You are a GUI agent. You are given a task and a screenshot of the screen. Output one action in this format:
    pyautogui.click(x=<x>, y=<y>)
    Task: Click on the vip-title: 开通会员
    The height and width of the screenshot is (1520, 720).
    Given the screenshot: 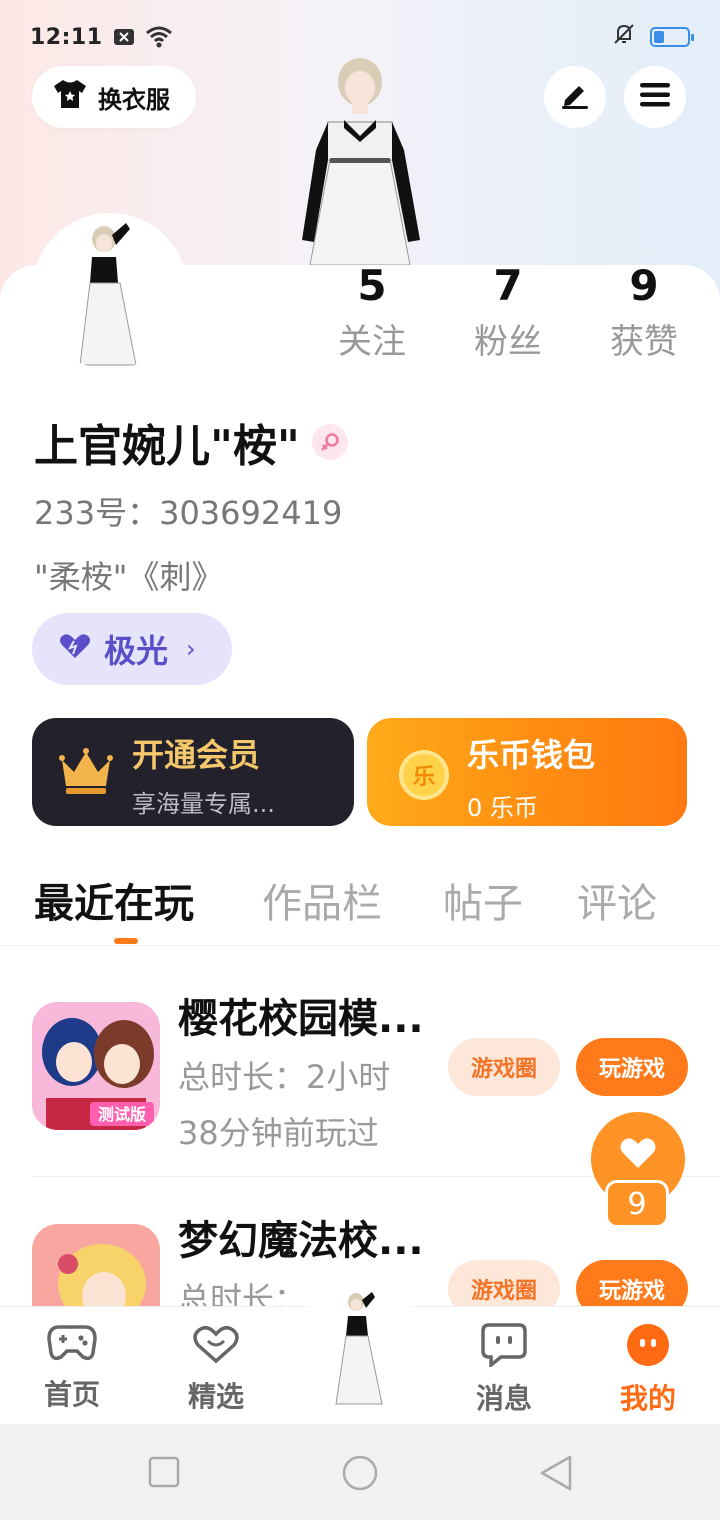 What is the action you would take?
    pyautogui.click(x=196, y=755)
    